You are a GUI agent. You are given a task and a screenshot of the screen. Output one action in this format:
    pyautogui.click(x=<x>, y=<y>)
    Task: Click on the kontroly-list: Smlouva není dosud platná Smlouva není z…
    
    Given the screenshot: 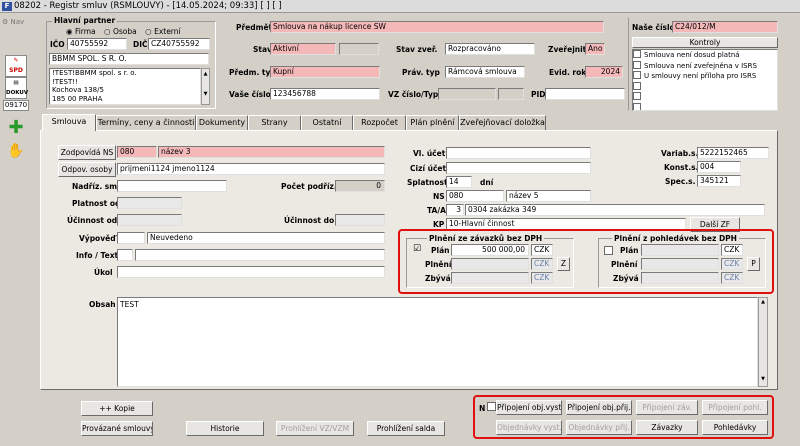 What is the action you would take?
    pyautogui.click(x=705, y=80)
    